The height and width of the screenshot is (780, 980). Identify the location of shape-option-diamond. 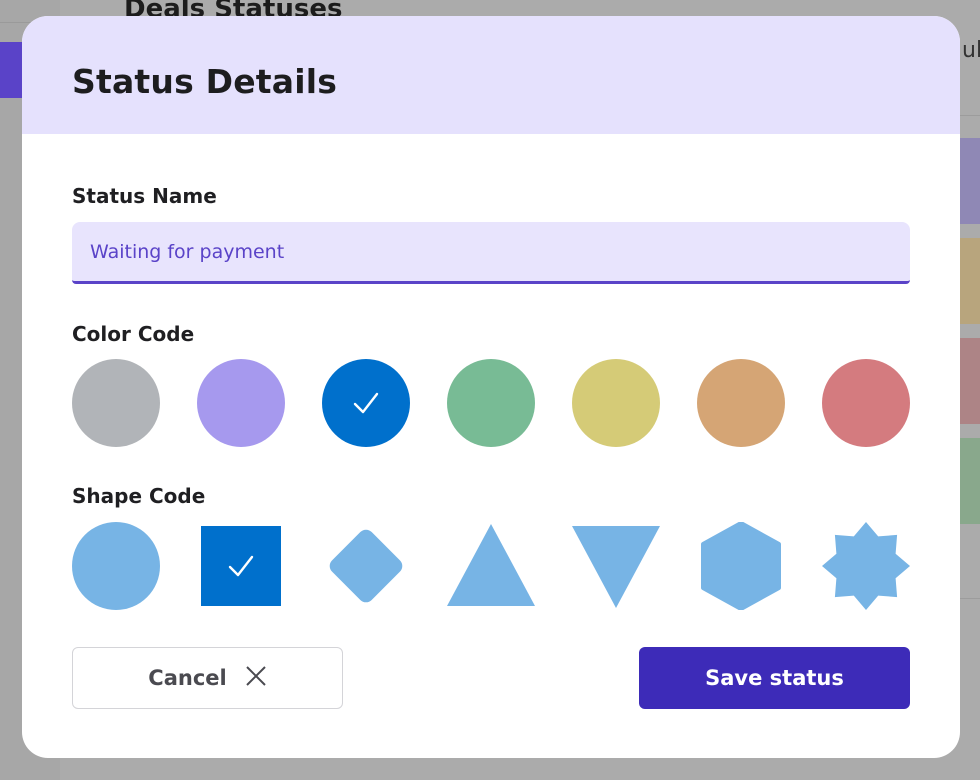
(366, 566).